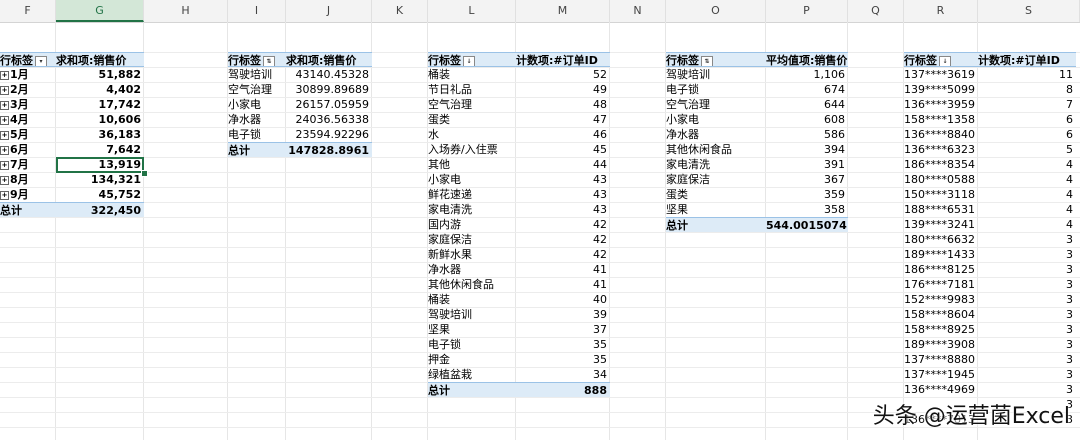 The width and height of the screenshot is (1080, 440). What do you see at coordinates (716, 164) in the screenshot?
I see `pivot-row-label: 家电清洗` at bounding box center [716, 164].